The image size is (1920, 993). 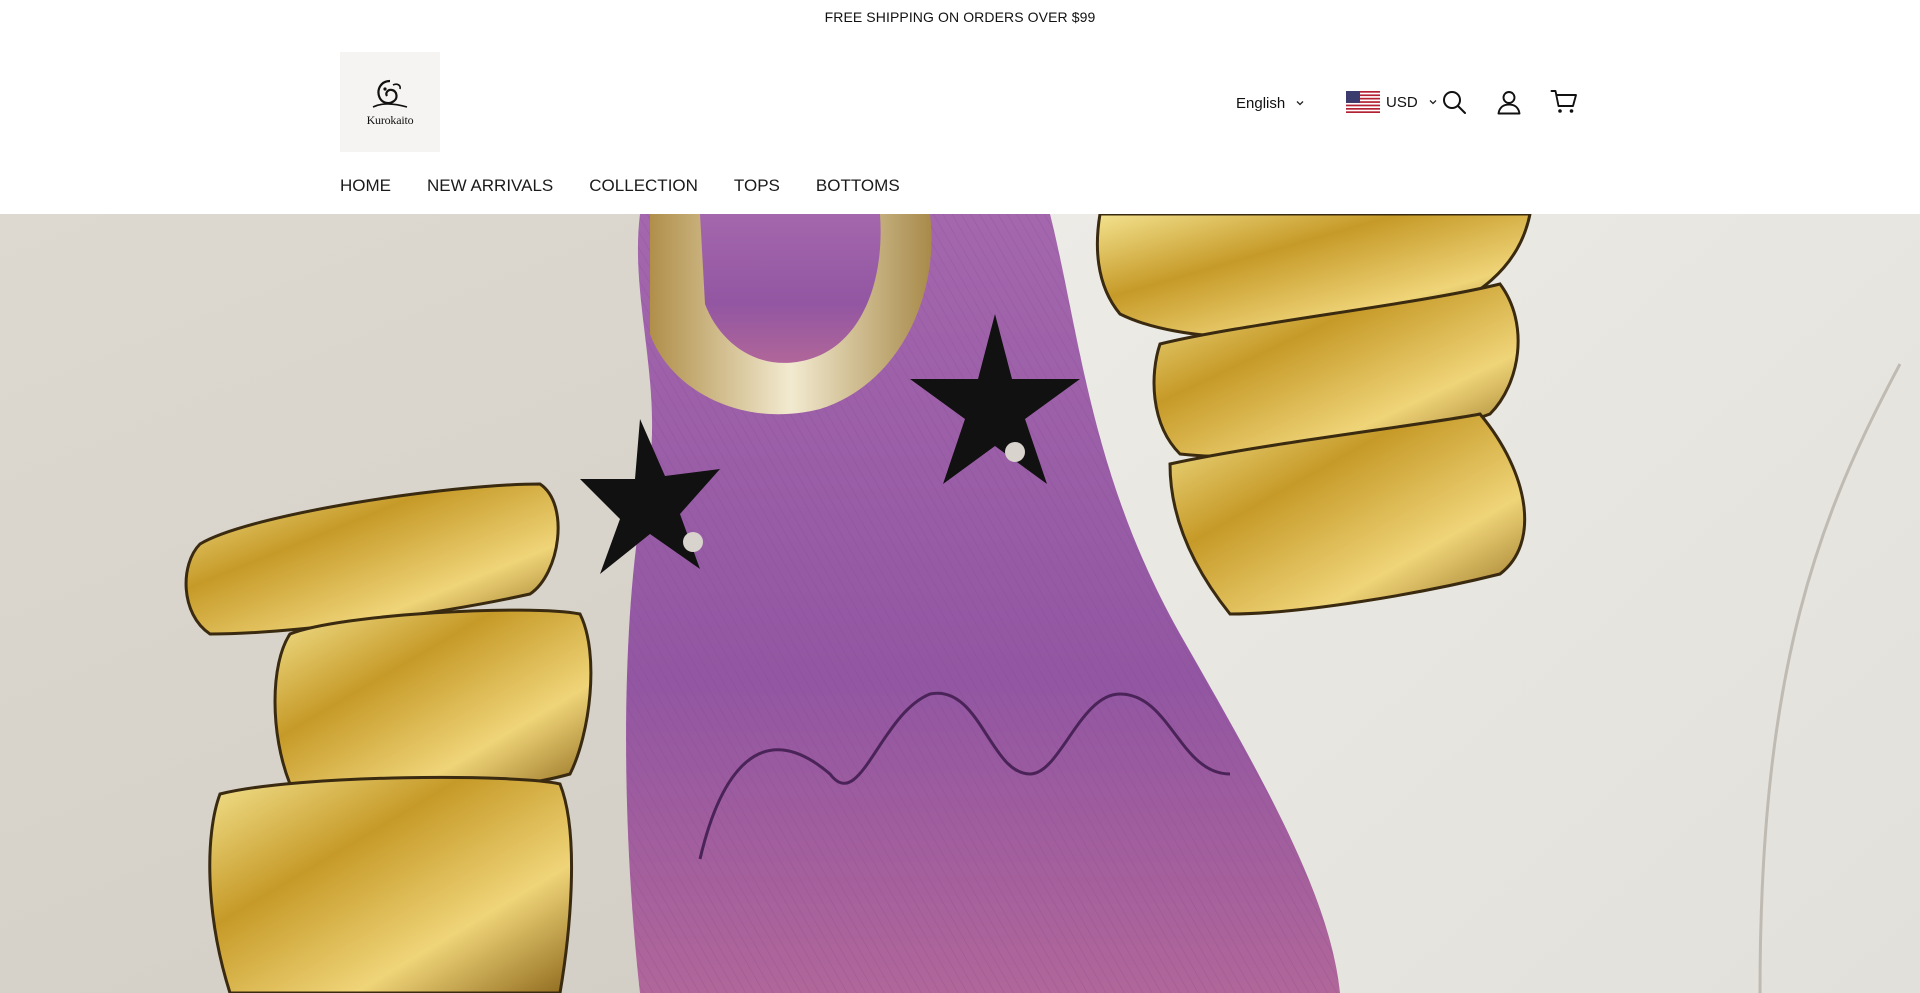 What do you see at coordinates (1261, 103) in the screenshot?
I see `language-label: English` at bounding box center [1261, 103].